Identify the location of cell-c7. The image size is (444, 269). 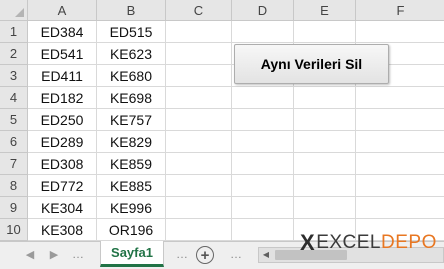
(199, 164).